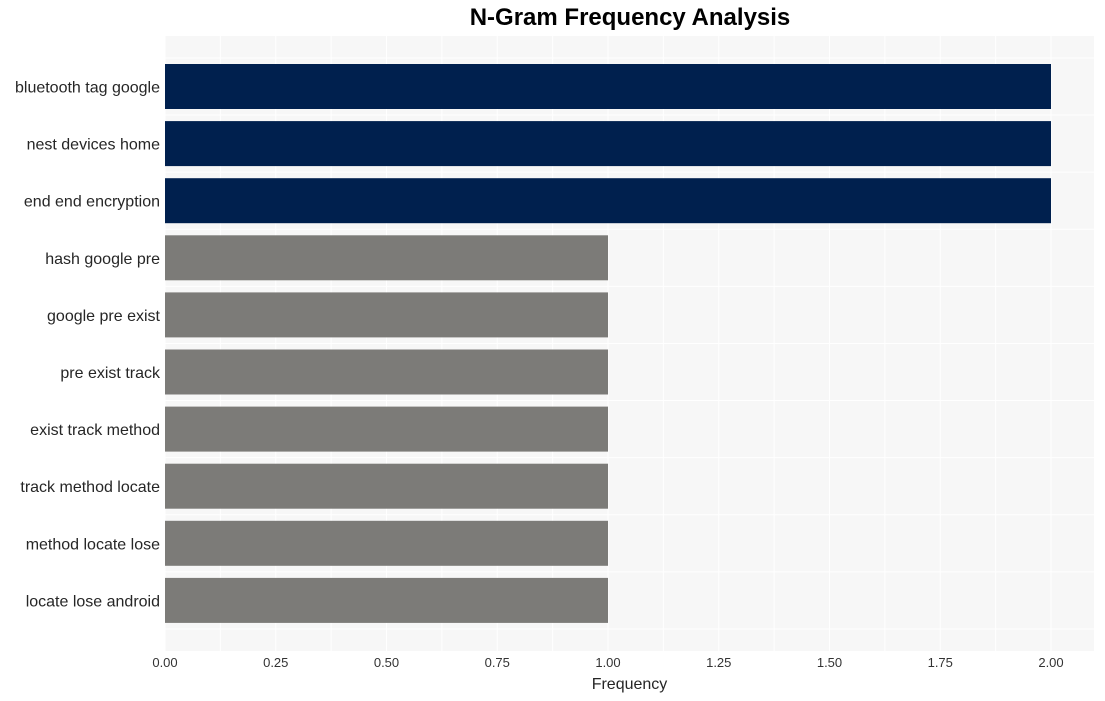 This screenshot has width=1105, height=701. Describe the element at coordinates (275, 662) in the screenshot. I see `x-tick-label: 0.25` at that location.